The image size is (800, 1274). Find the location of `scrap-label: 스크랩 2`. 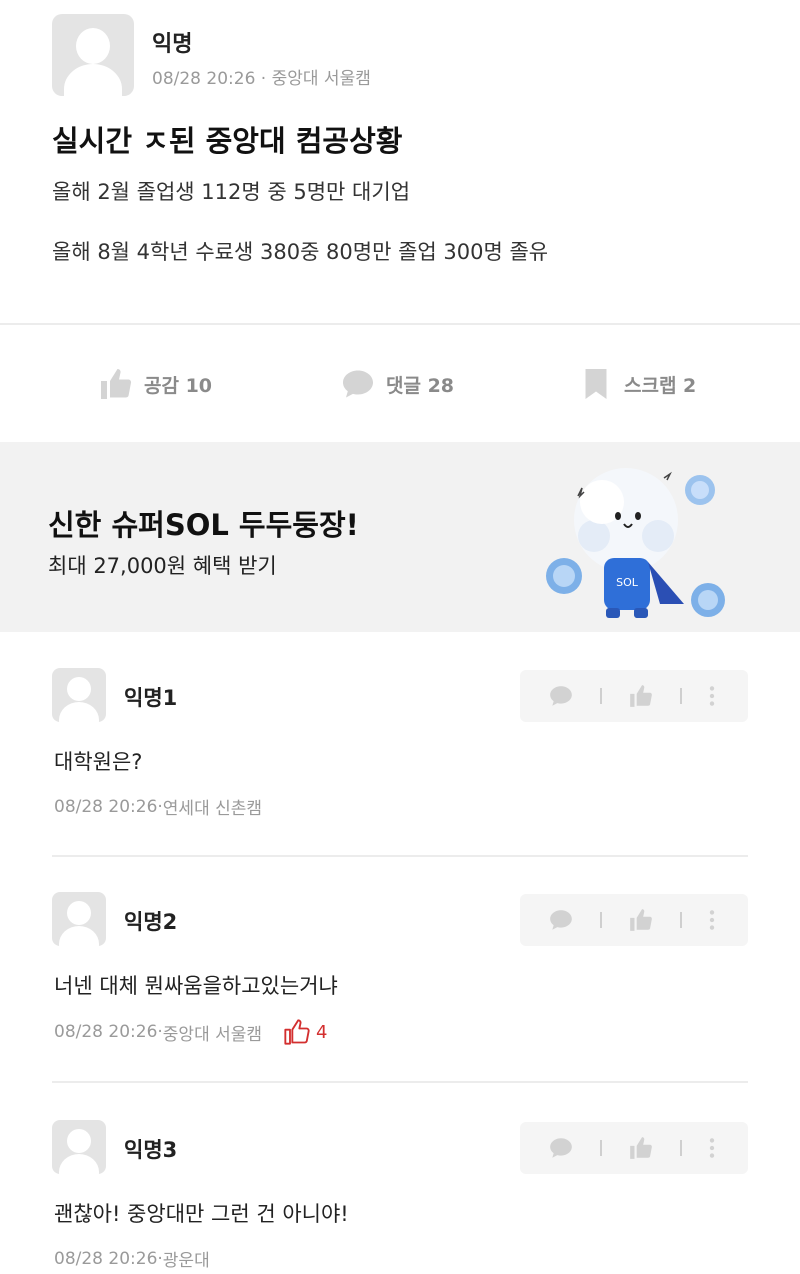

scrap-label: 스크랩 2 is located at coordinates (660, 385).